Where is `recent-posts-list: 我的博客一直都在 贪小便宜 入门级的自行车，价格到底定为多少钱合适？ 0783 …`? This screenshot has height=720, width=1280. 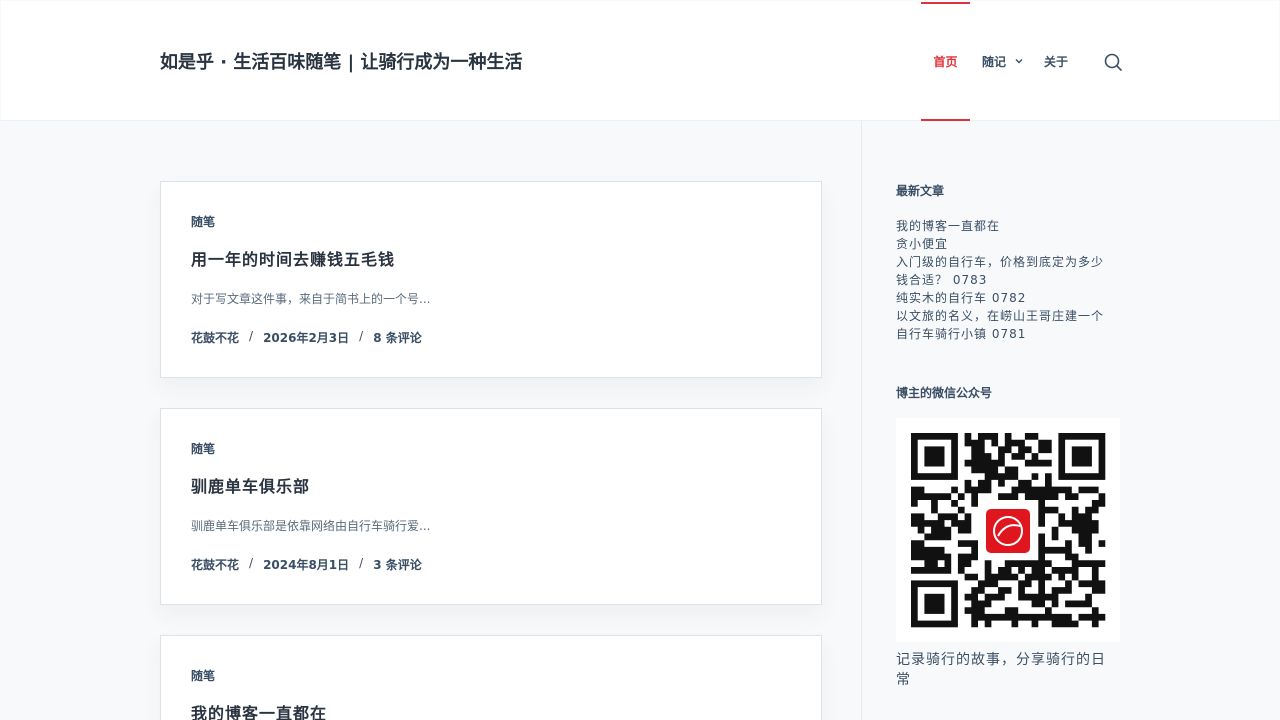 recent-posts-list: 我的博客一直都在 贪小便宜 入门级的自行车，价格到底定为多少钱合适？ 0783 … is located at coordinates (1006, 280).